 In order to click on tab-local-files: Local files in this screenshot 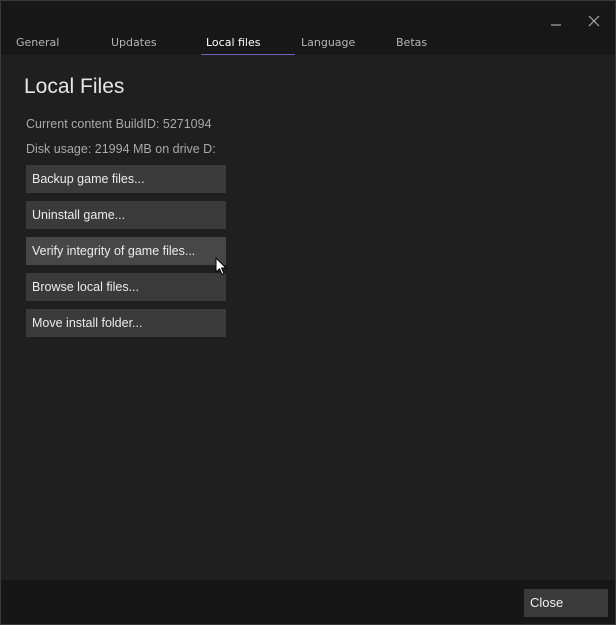, I will do `click(248, 43)`.